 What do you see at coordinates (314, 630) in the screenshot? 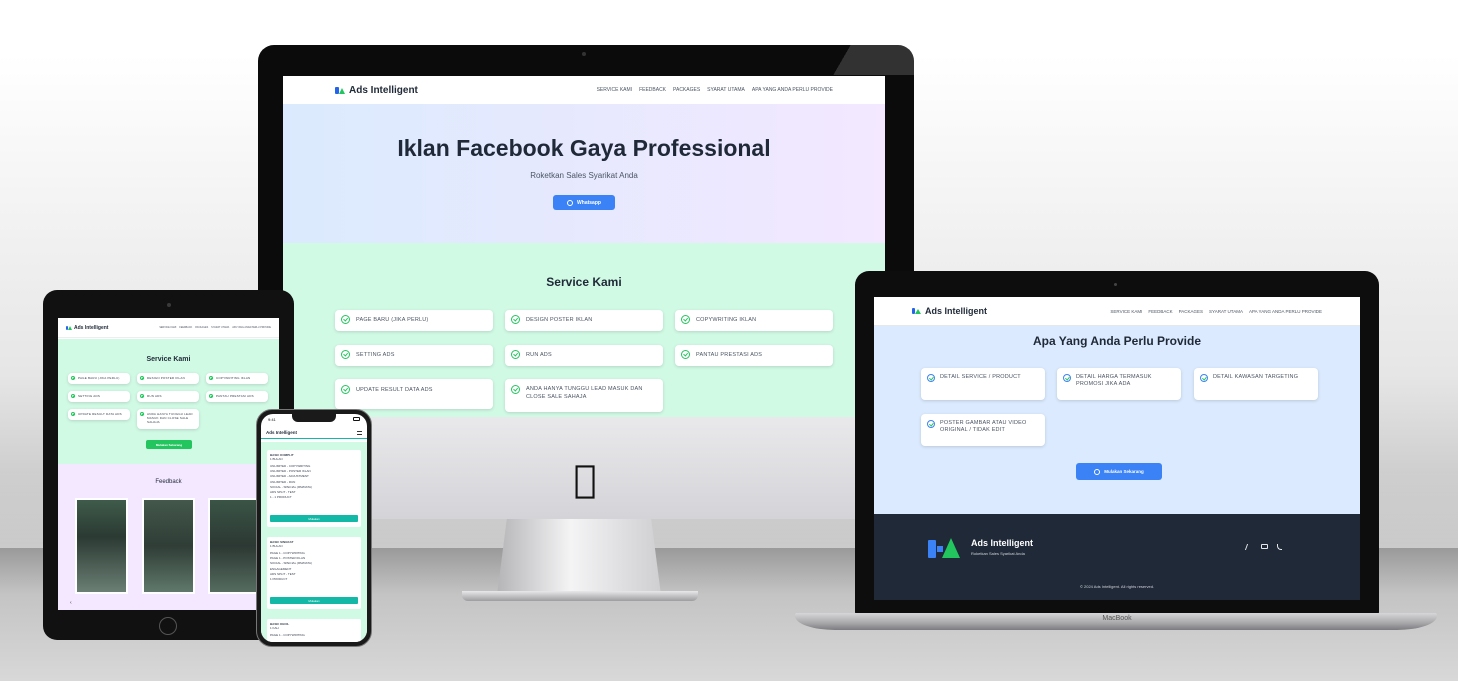
I see `package-card: BASIC KECIL 1 KALI PAGE 1 - COPYWRITING` at bounding box center [314, 630].